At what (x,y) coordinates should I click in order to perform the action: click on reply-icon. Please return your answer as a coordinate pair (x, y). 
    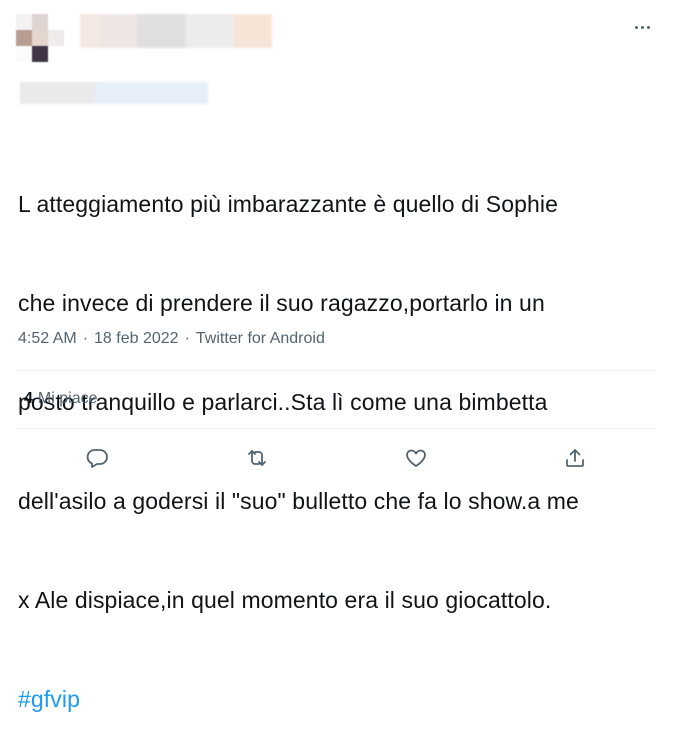
    Looking at the image, I should click on (97, 458).